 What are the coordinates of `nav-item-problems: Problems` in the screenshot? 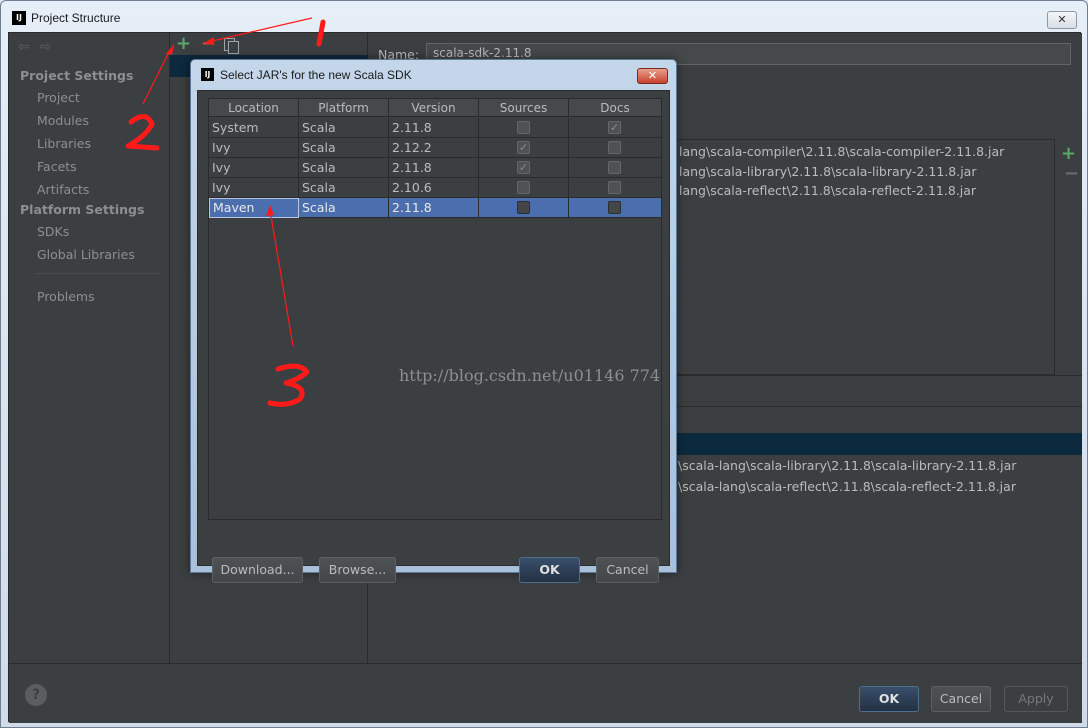 It's located at (66, 296).